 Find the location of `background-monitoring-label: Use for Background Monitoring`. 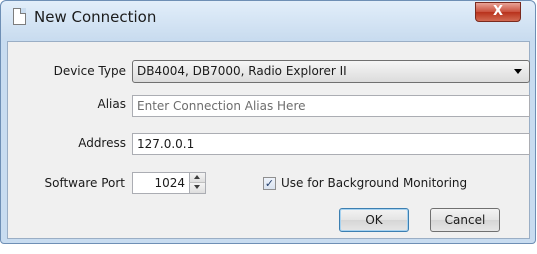

background-monitoring-label: Use for Background Monitoring is located at coordinates (374, 183).